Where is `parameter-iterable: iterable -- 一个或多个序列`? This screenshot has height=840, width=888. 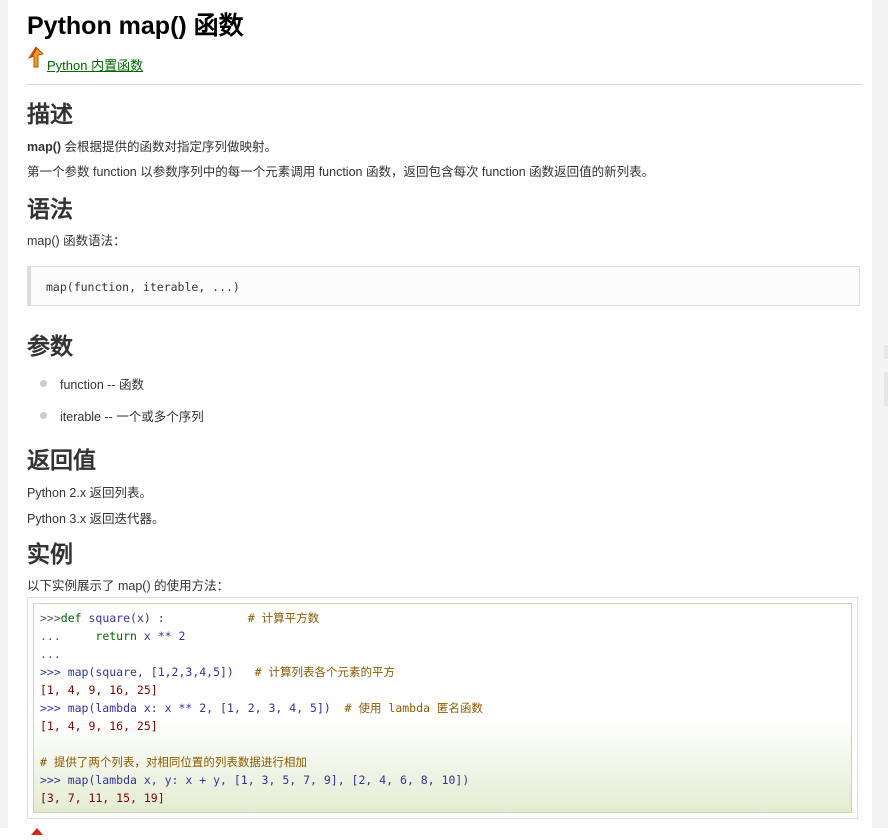 parameter-iterable: iterable -- 一个或多个序列 is located at coordinates (132, 417).